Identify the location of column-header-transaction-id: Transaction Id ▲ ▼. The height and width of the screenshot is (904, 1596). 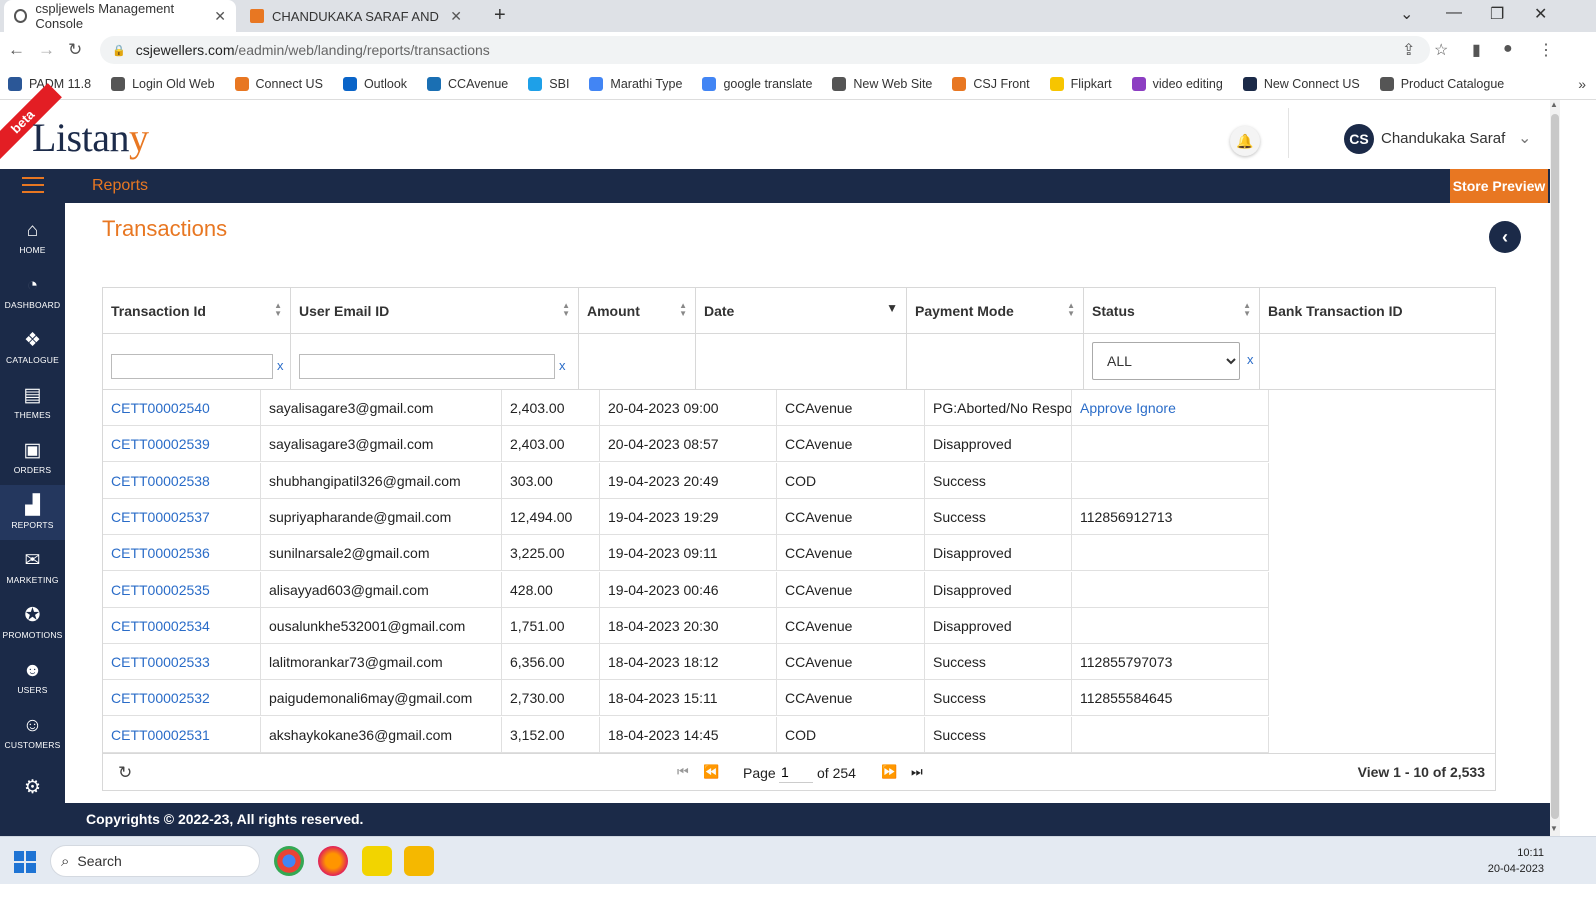
(197, 311).